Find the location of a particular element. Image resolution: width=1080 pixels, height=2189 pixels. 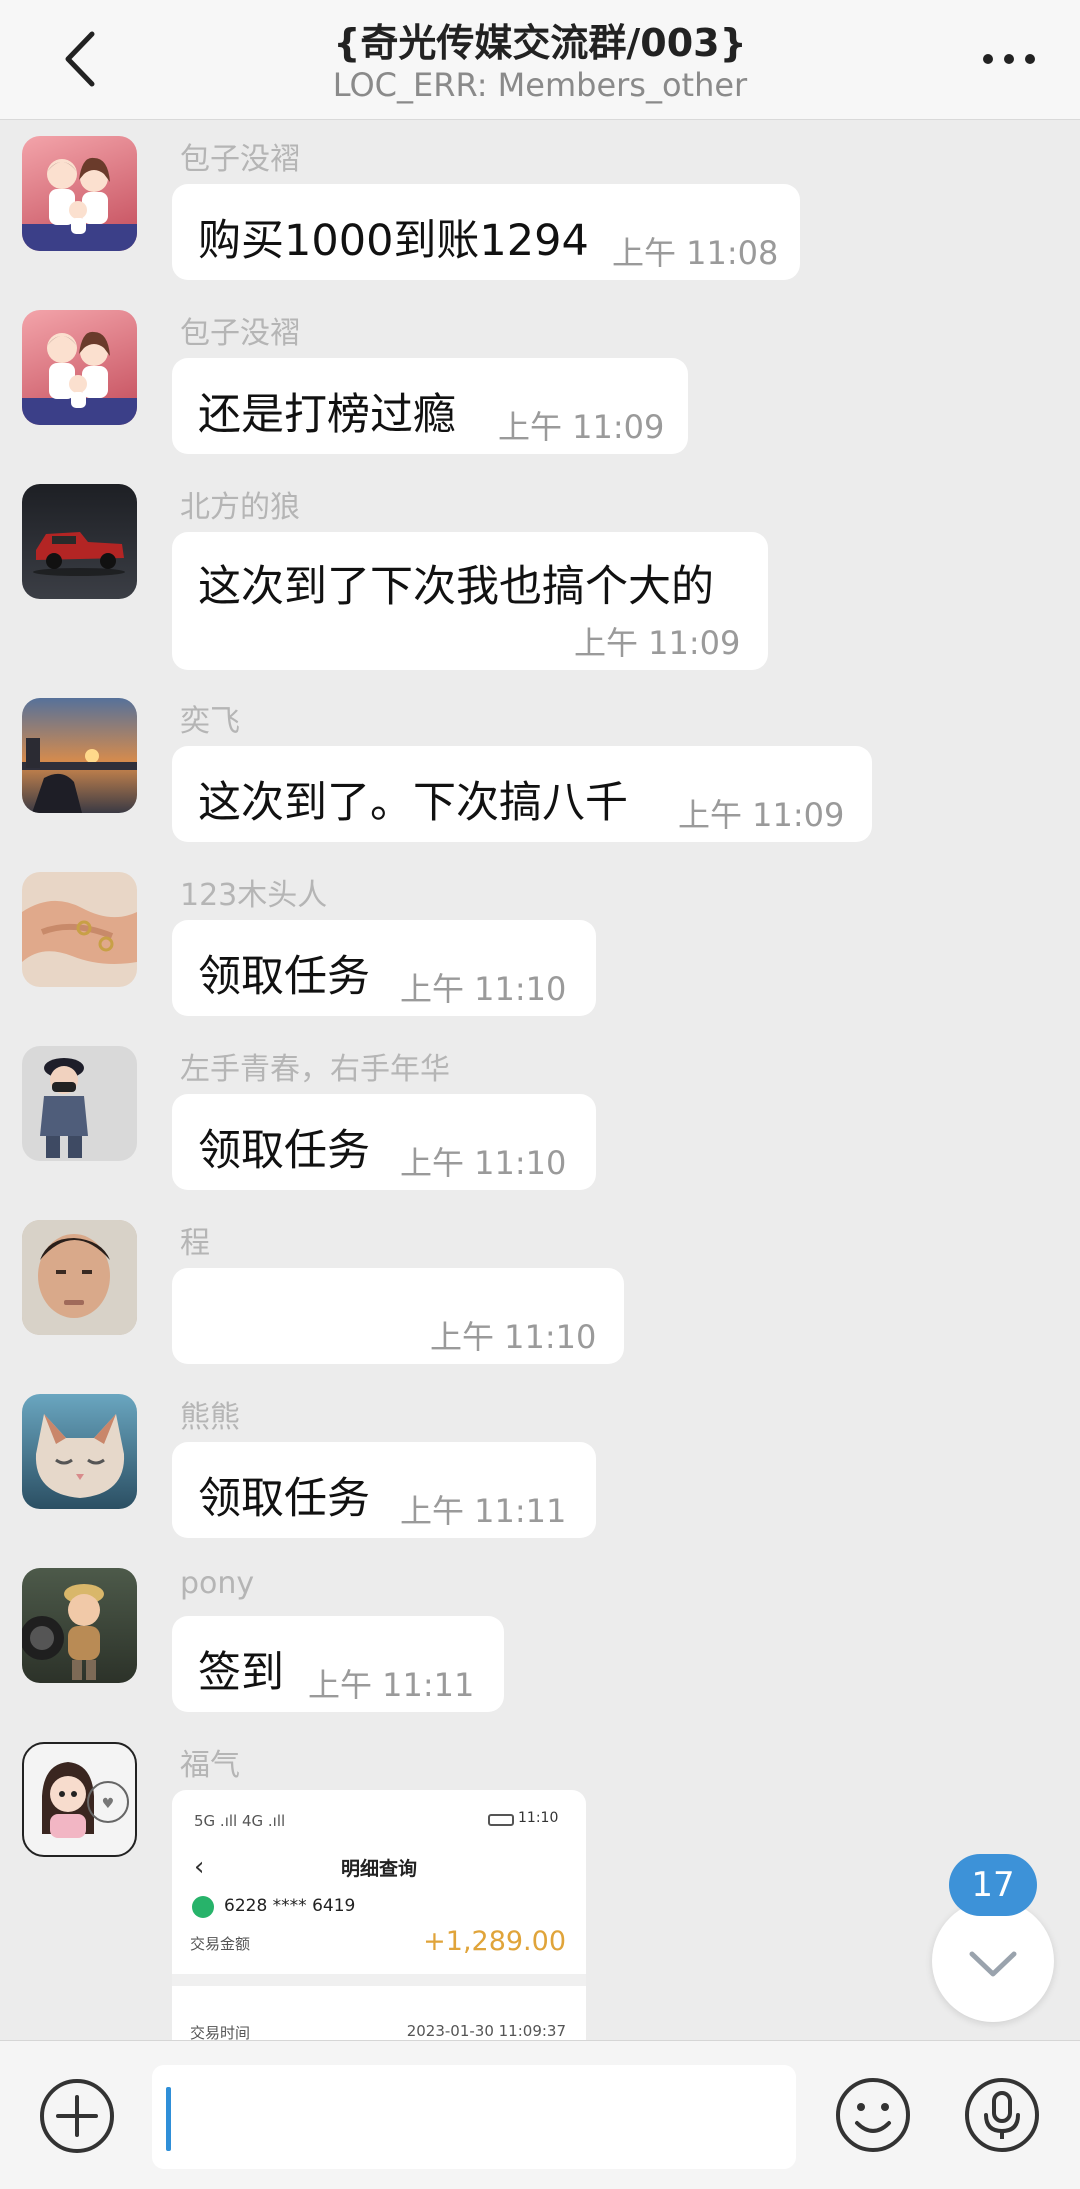

hands-rings-avatar-icon is located at coordinates (79, 932).